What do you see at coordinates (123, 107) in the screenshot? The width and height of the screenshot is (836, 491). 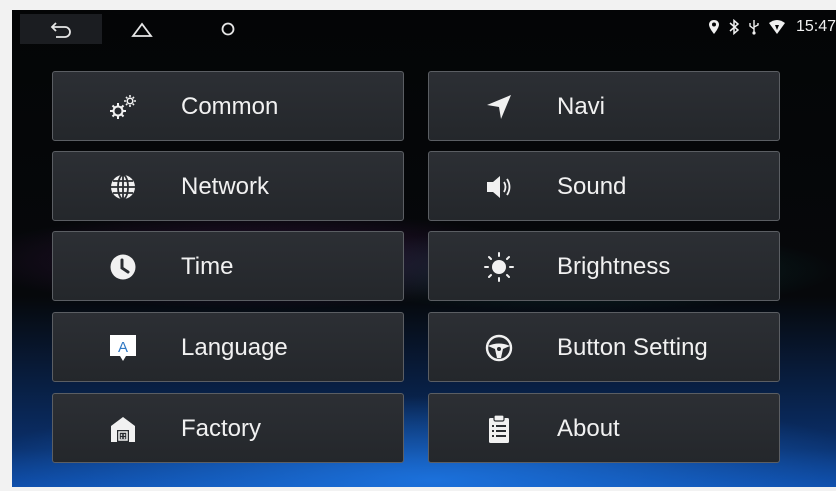 I see `gears-icon` at bounding box center [123, 107].